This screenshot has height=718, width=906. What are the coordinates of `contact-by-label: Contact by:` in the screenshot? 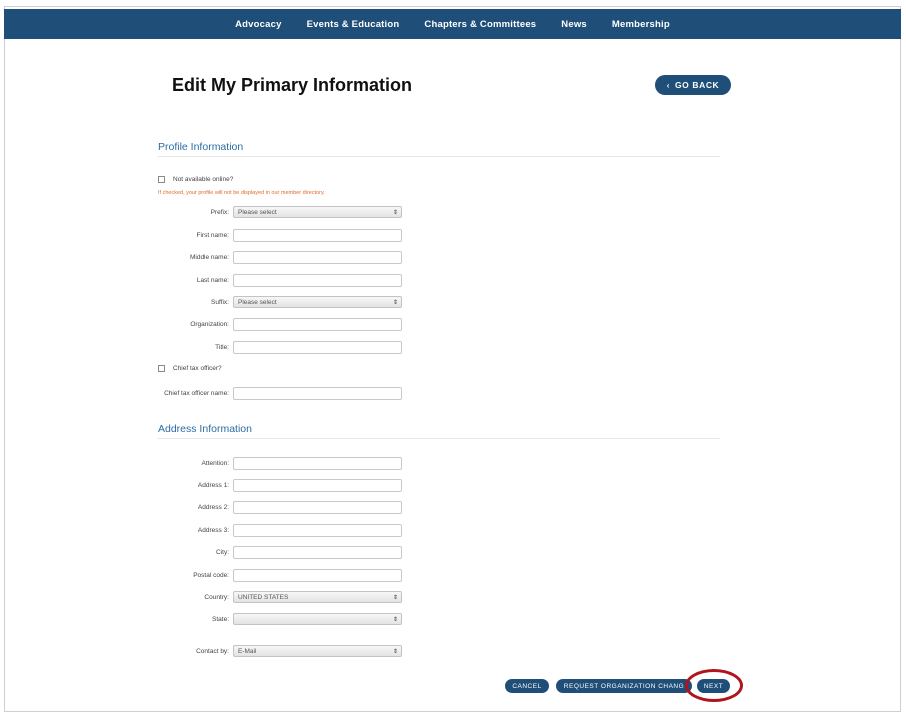 It's located at (212, 651).